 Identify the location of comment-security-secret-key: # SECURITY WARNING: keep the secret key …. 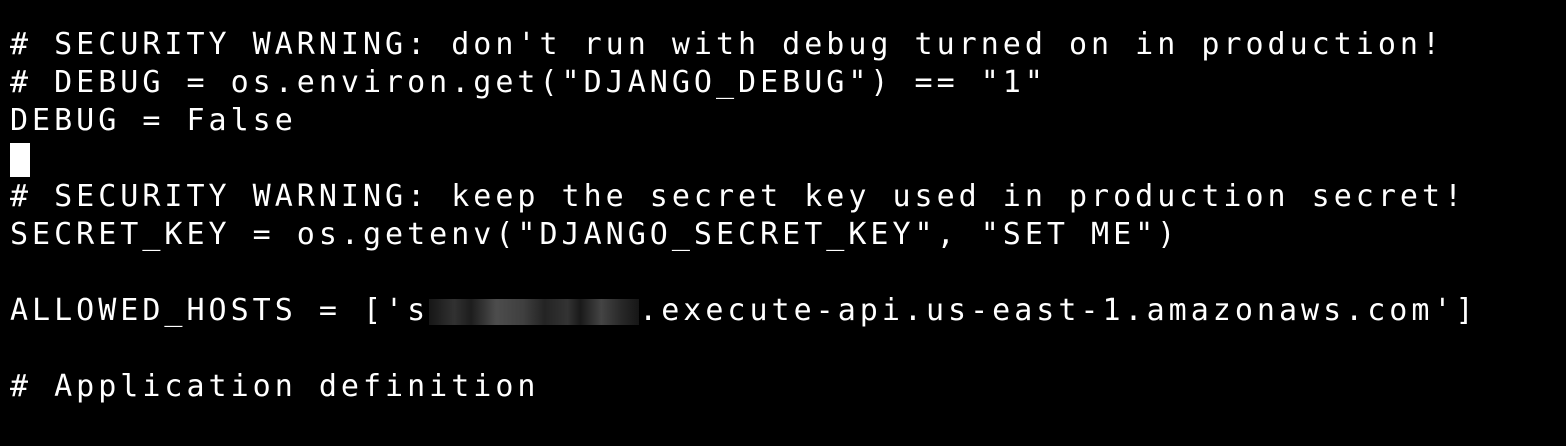
(738, 196).